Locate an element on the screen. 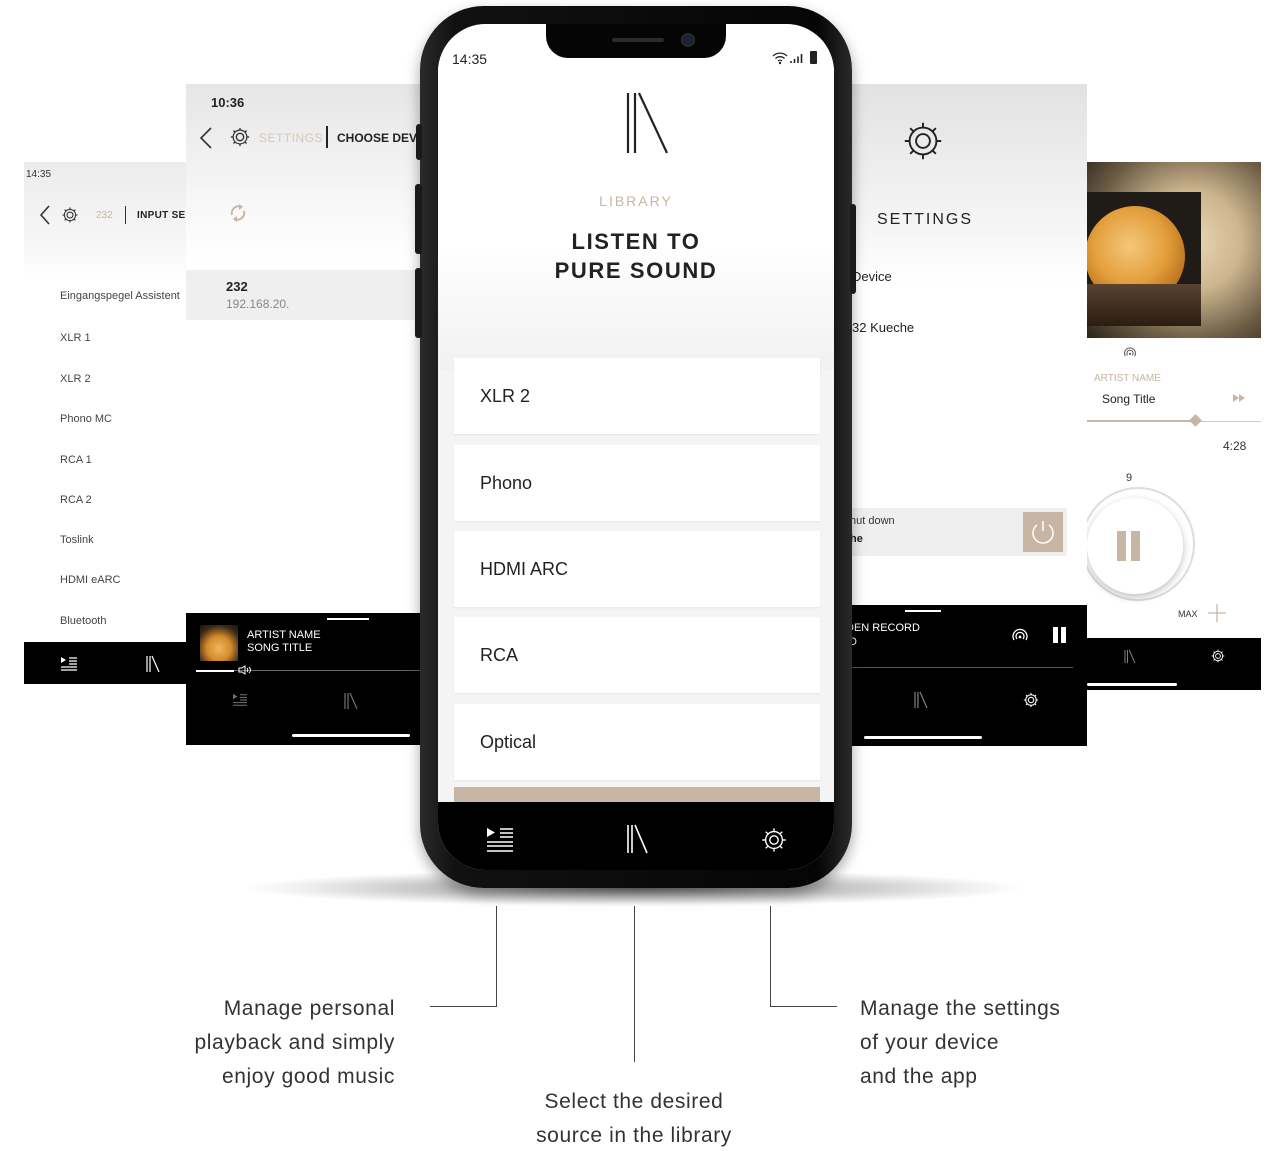 The height and width of the screenshot is (1151, 1278). power-button is located at coordinates (1043, 532).